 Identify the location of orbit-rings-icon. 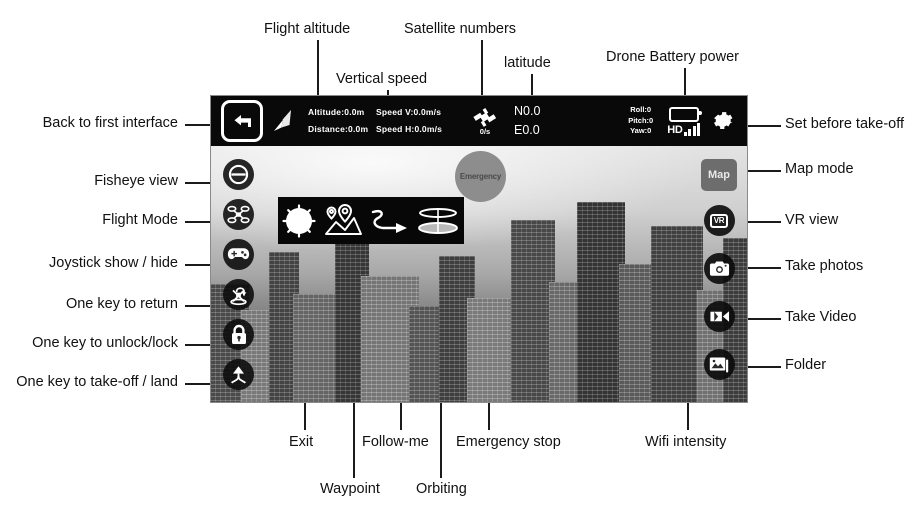
(438, 221).